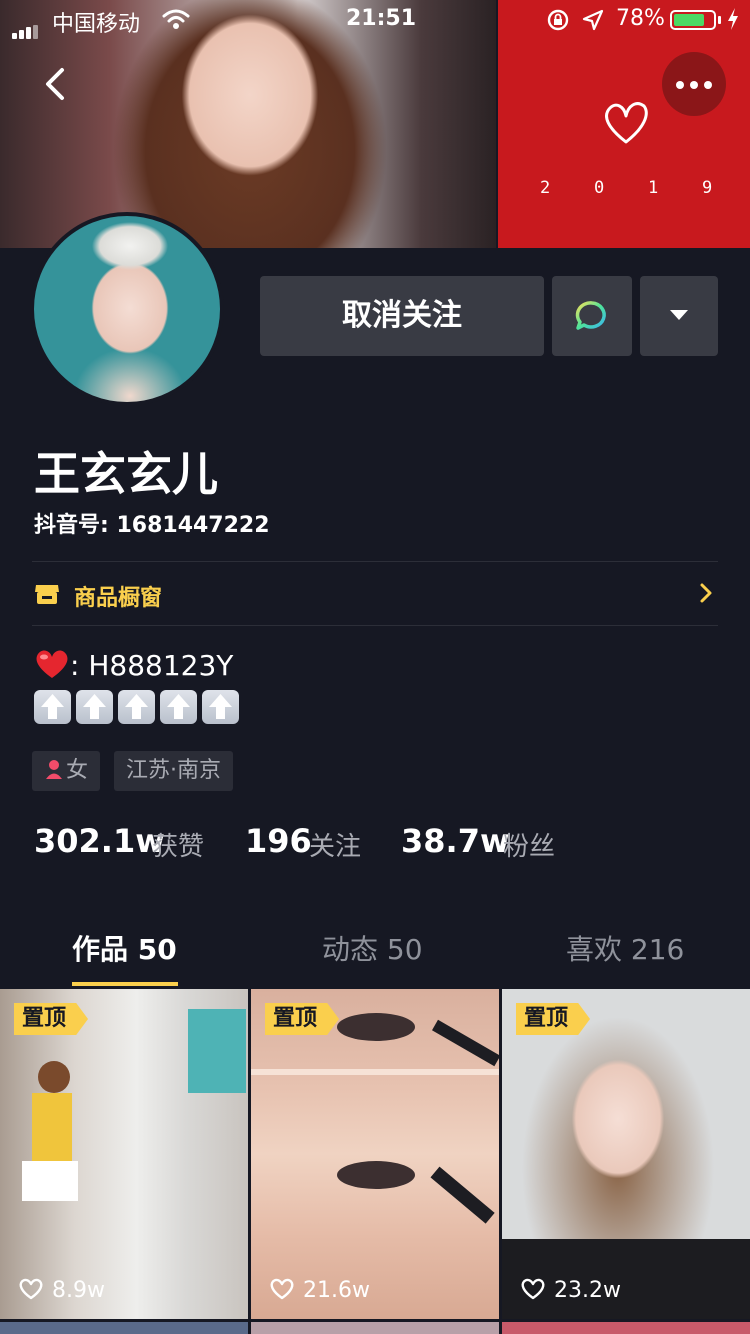 The height and width of the screenshot is (1334, 750). What do you see at coordinates (217, 1051) in the screenshot?
I see `poster-decoration` at bounding box center [217, 1051].